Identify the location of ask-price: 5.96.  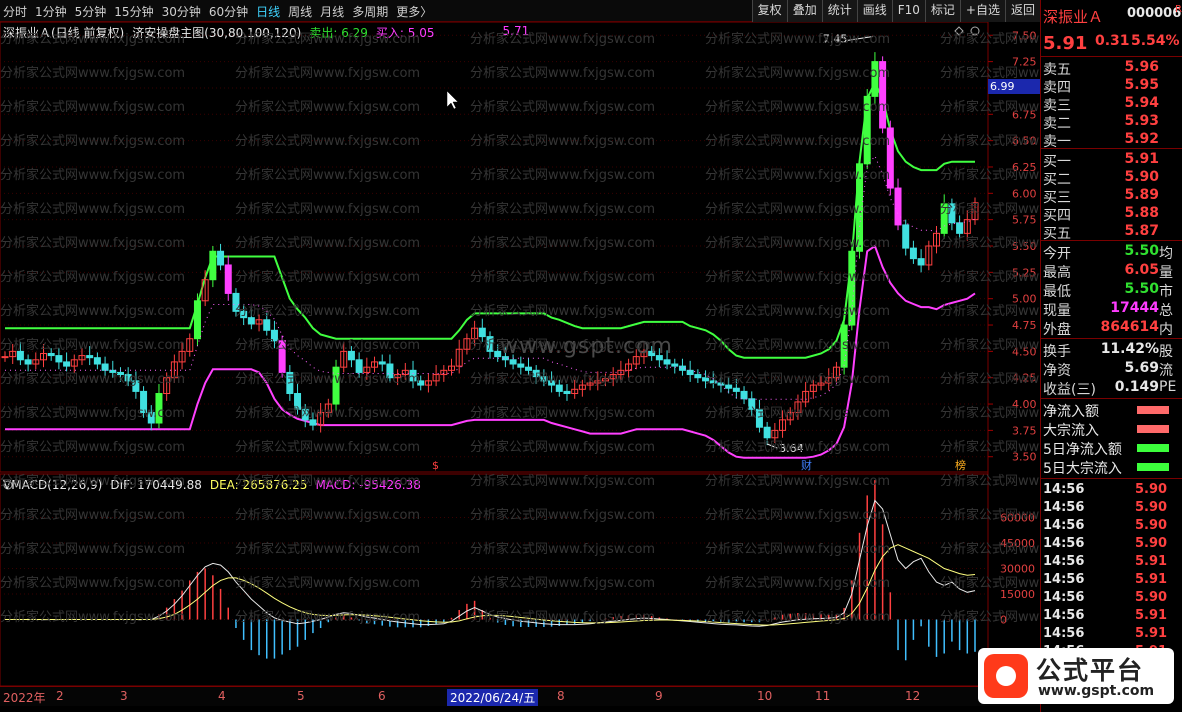
(1141, 67).